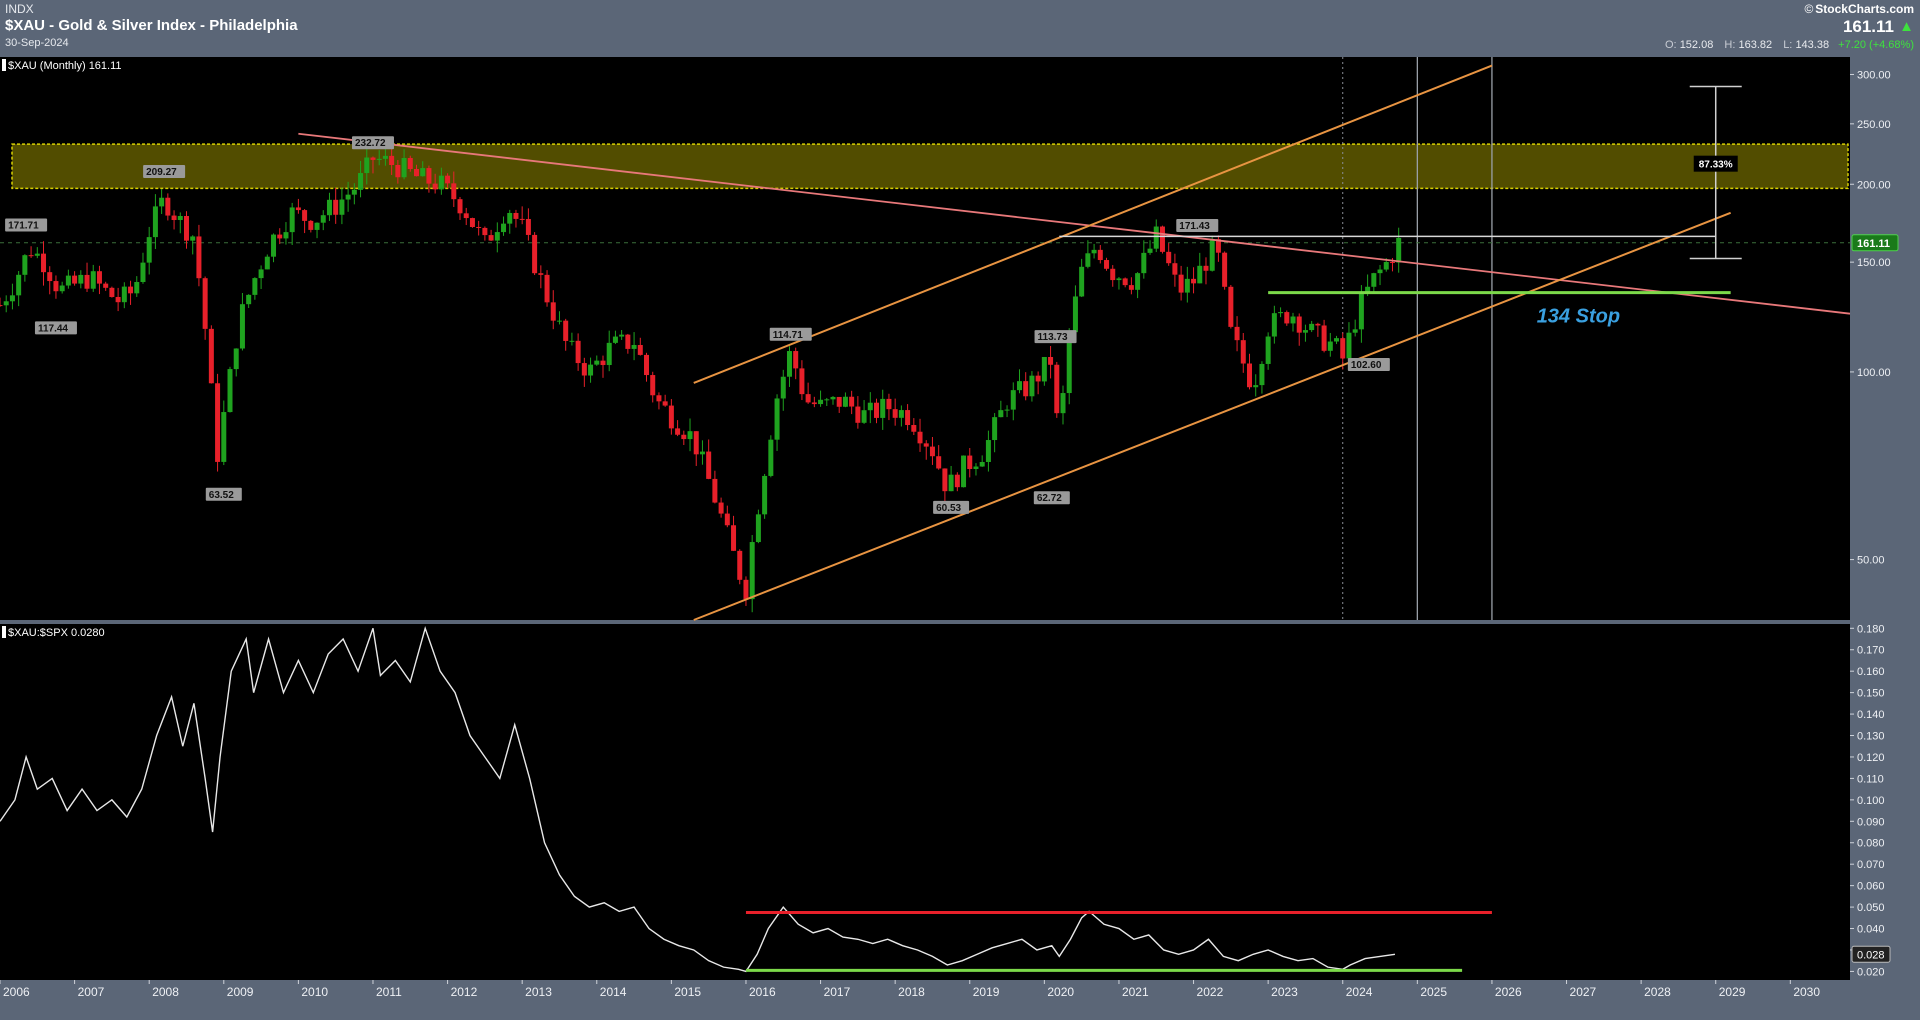 The image size is (1920, 1020). What do you see at coordinates (221, 495) in the screenshot?
I see `price-label: 63.52` at bounding box center [221, 495].